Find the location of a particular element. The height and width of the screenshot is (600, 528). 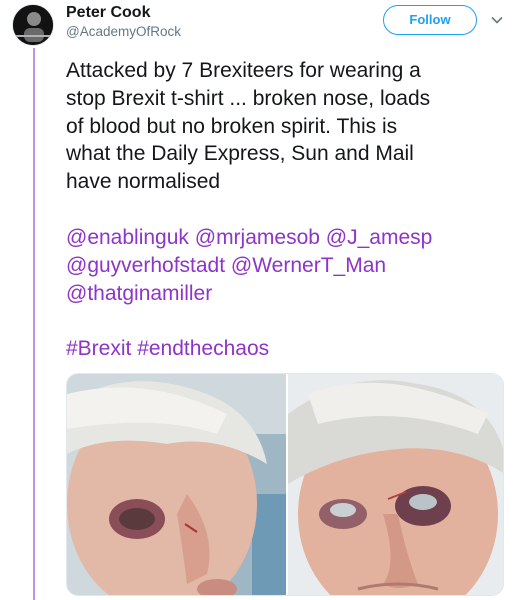

tweet-text-line: Attacked by 7 Brexiteers for wearing a is located at coordinates (243, 70).